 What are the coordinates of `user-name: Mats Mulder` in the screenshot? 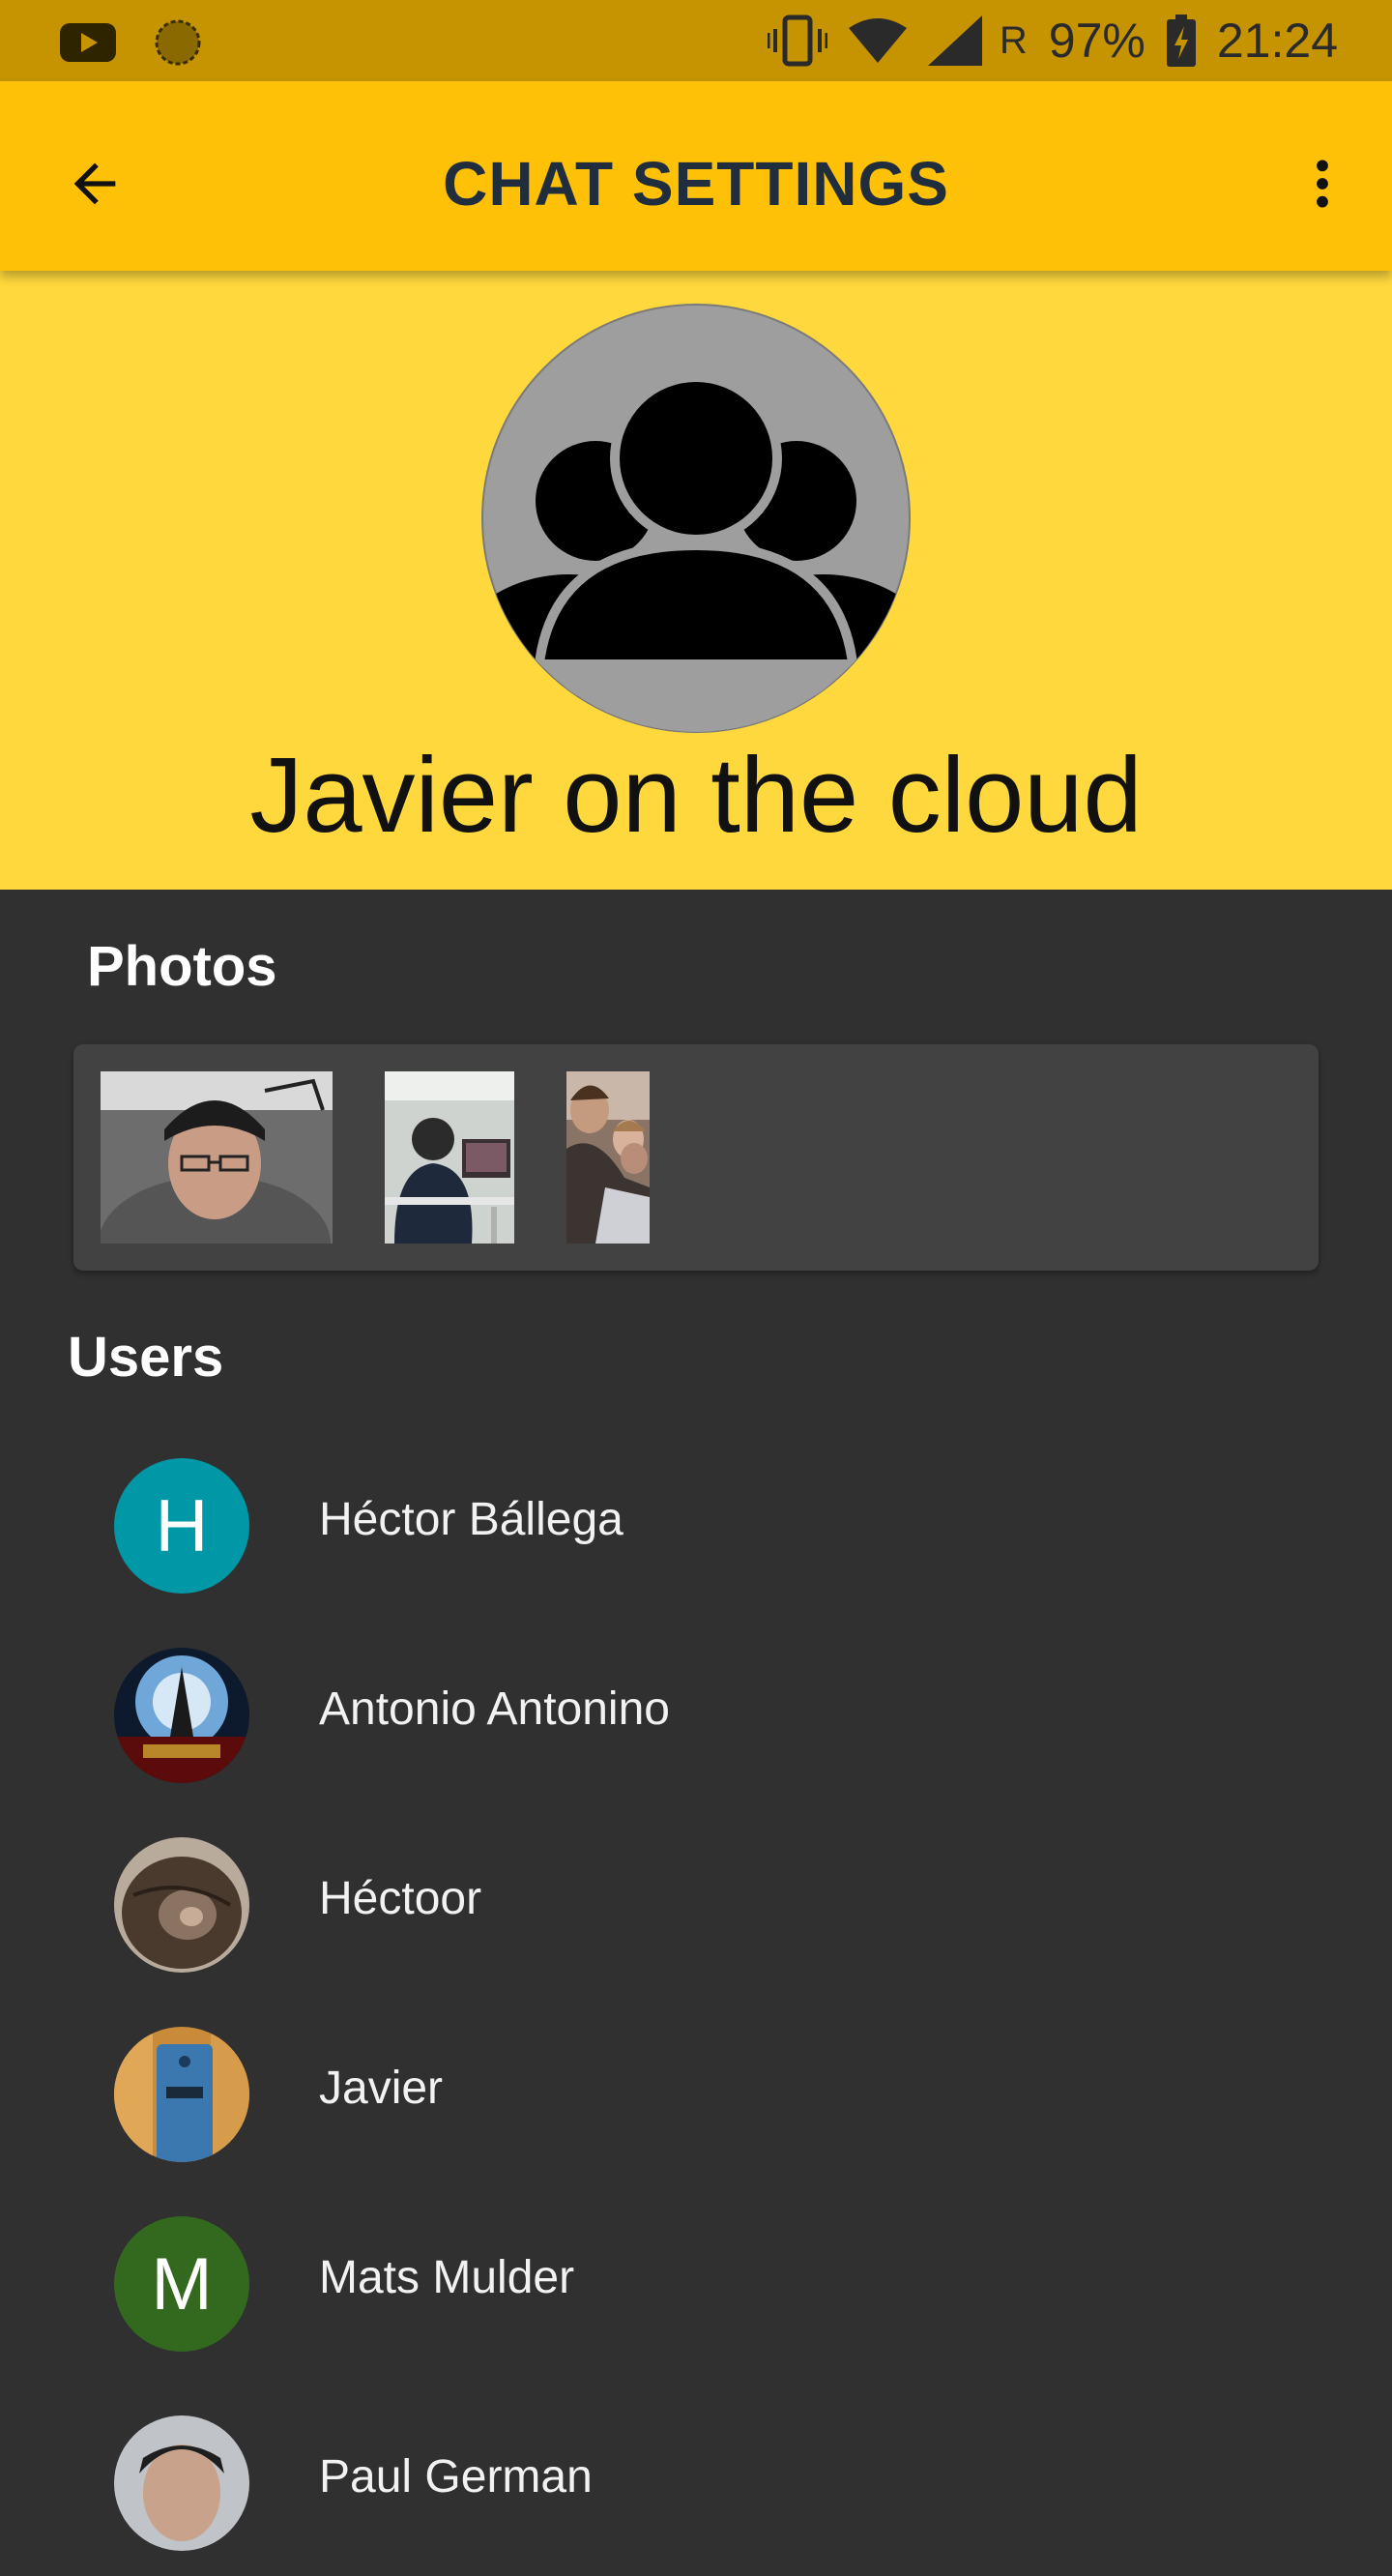 It's located at (447, 2277).